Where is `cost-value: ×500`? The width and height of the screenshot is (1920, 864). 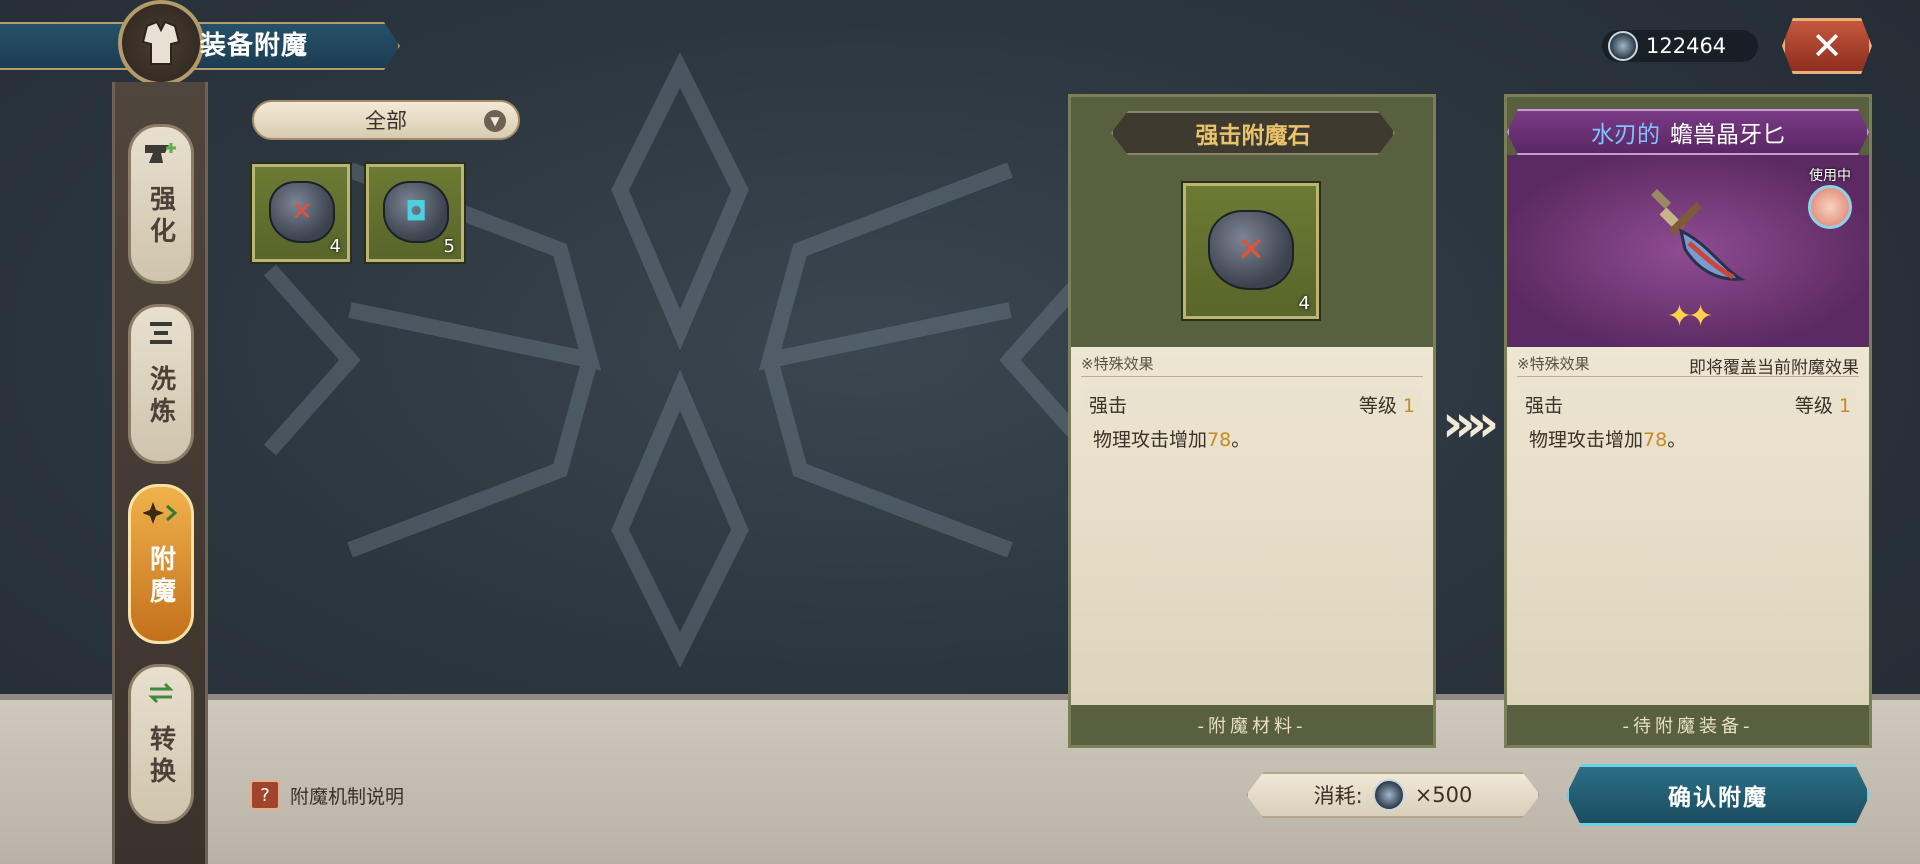
cost-value: ×500 is located at coordinates (1443, 795).